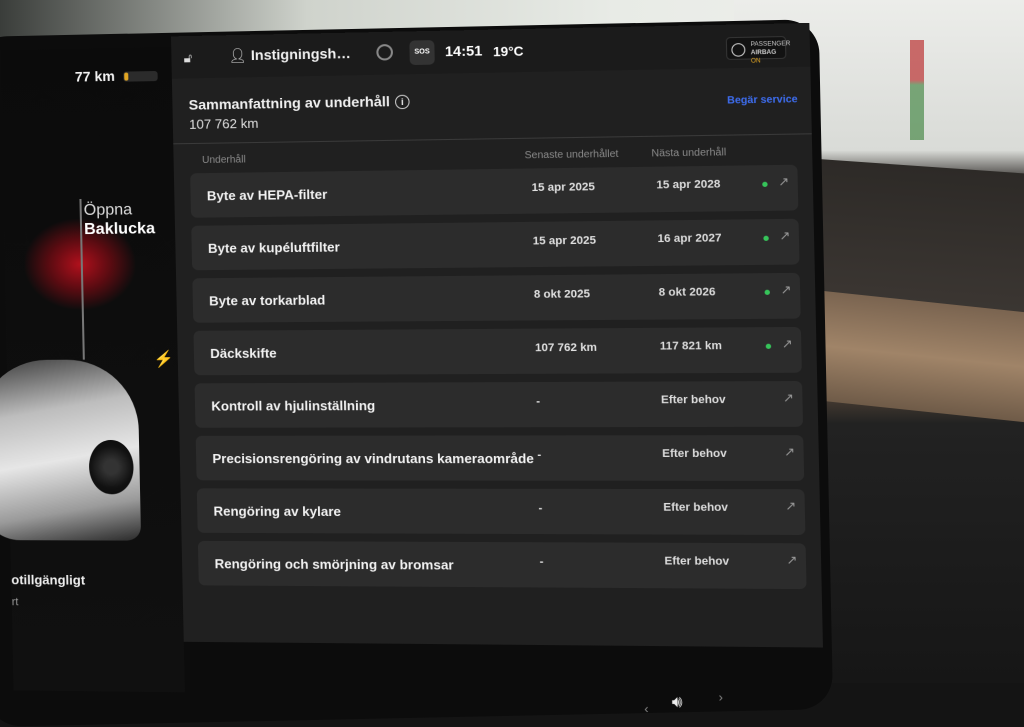 This screenshot has height=727, width=1024. I want to click on maintenance-item-name: Kontroll av hjulinställning, so click(293, 405).